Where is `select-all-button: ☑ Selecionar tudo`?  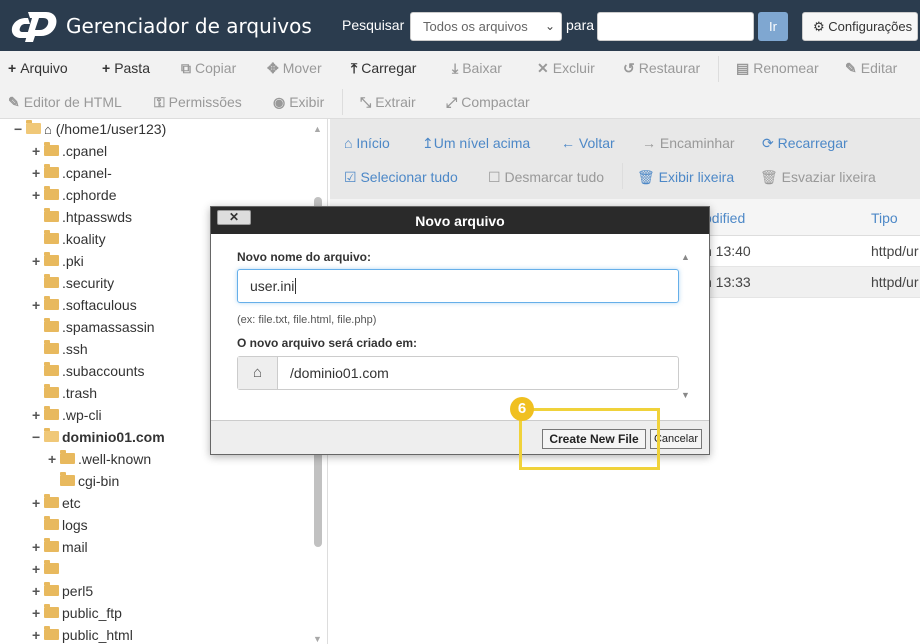
select-all-button: ☑ Selecionar tudo is located at coordinates (401, 177).